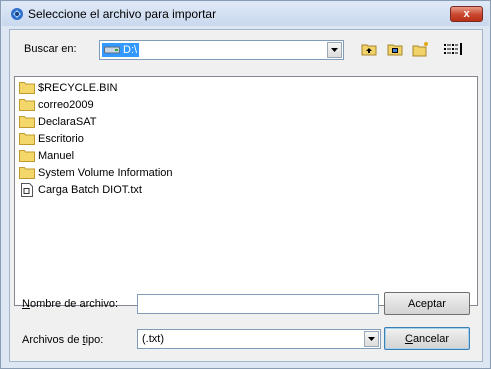  Describe the element at coordinates (61, 138) in the screenshot. I see `list-item-label: Escritorio` at that location.